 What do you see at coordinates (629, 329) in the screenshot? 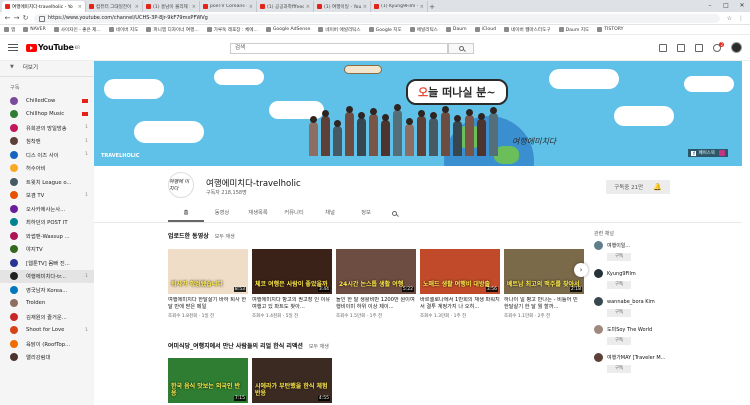
I see `related-channel-name: 도미Soy The World` at bounding box center [629, 329].